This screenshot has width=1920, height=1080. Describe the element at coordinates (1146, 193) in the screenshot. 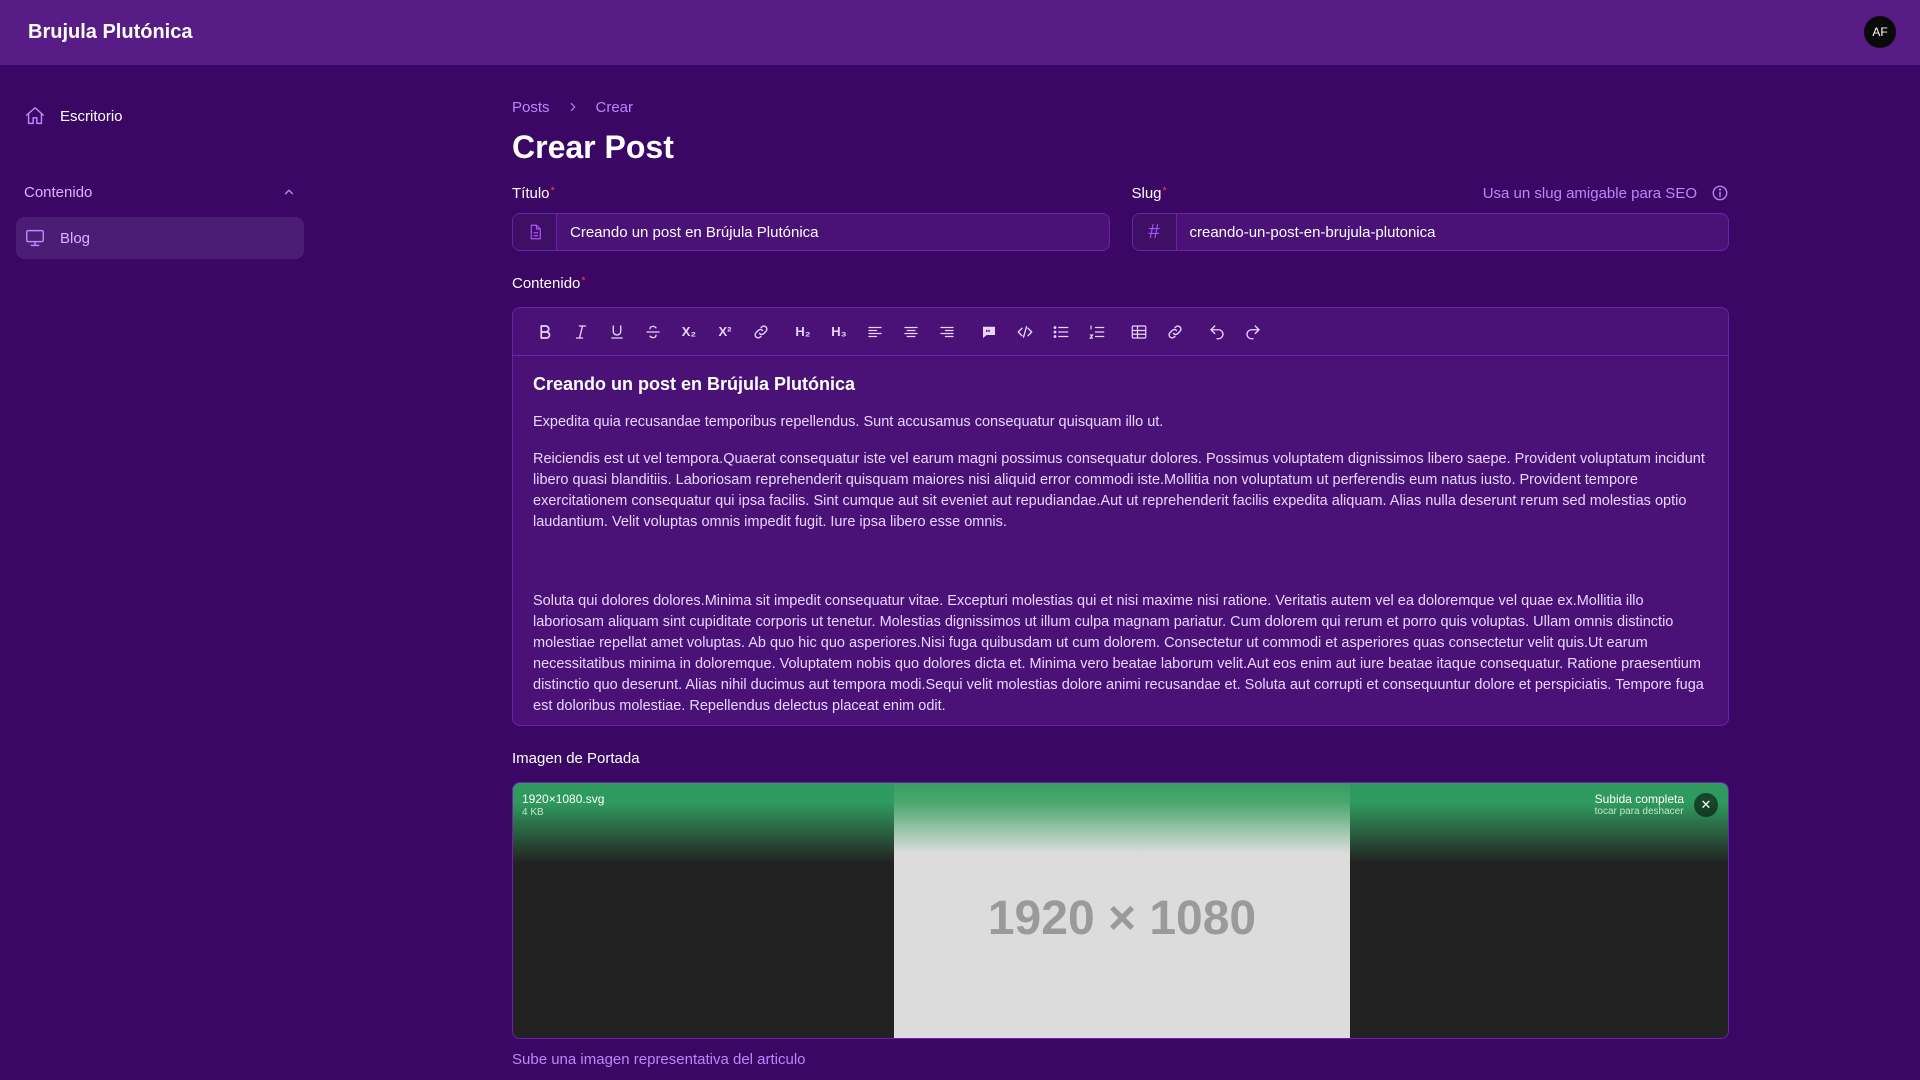

I see `slug-label-text: Slug` at that location.